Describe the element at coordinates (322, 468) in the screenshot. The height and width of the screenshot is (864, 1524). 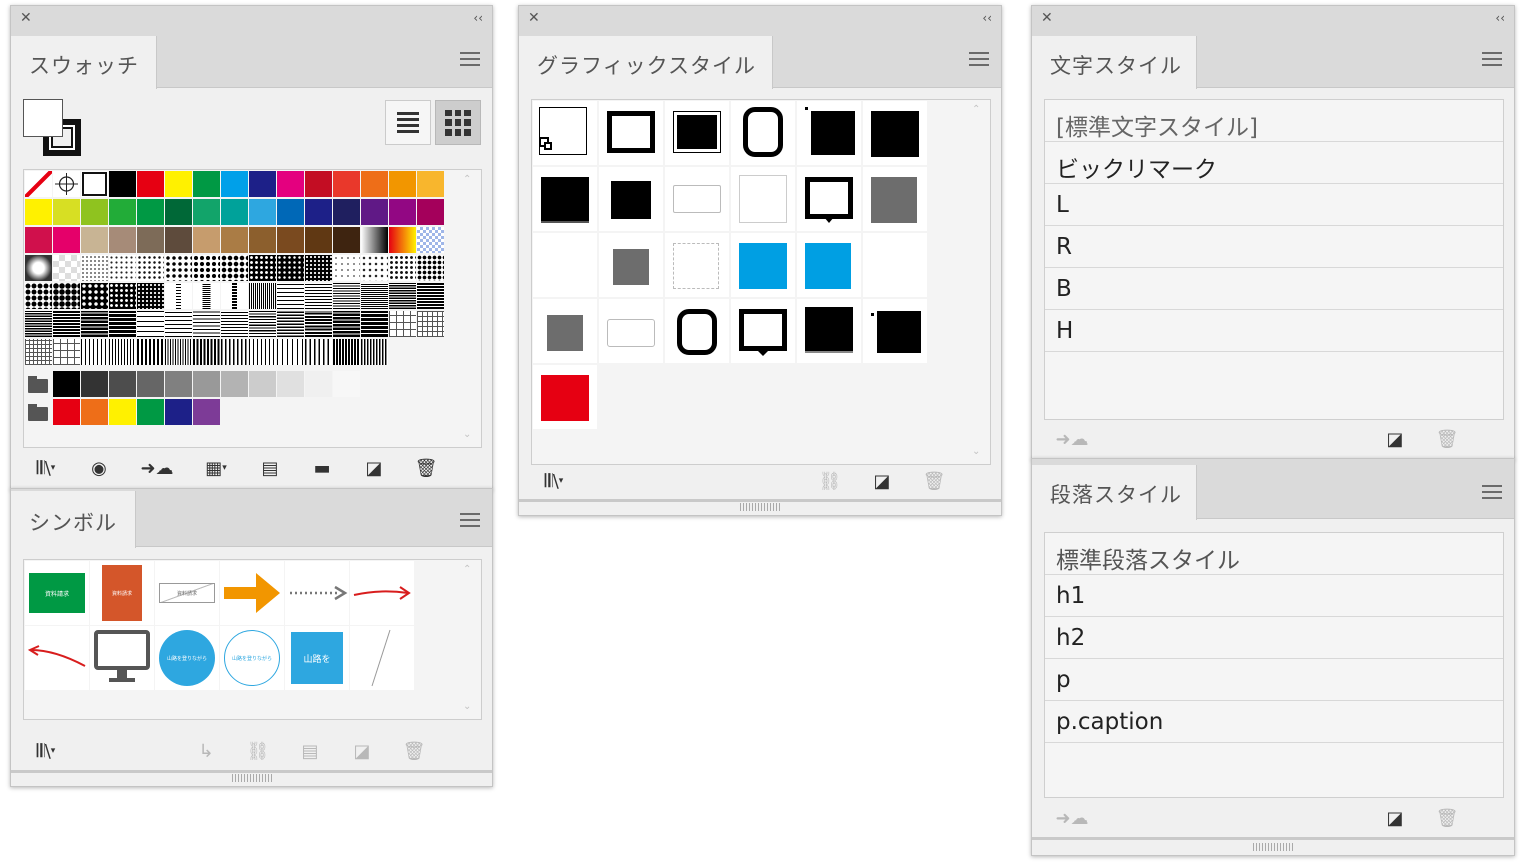
I see `new-color-group-icon: ▬` at that location.